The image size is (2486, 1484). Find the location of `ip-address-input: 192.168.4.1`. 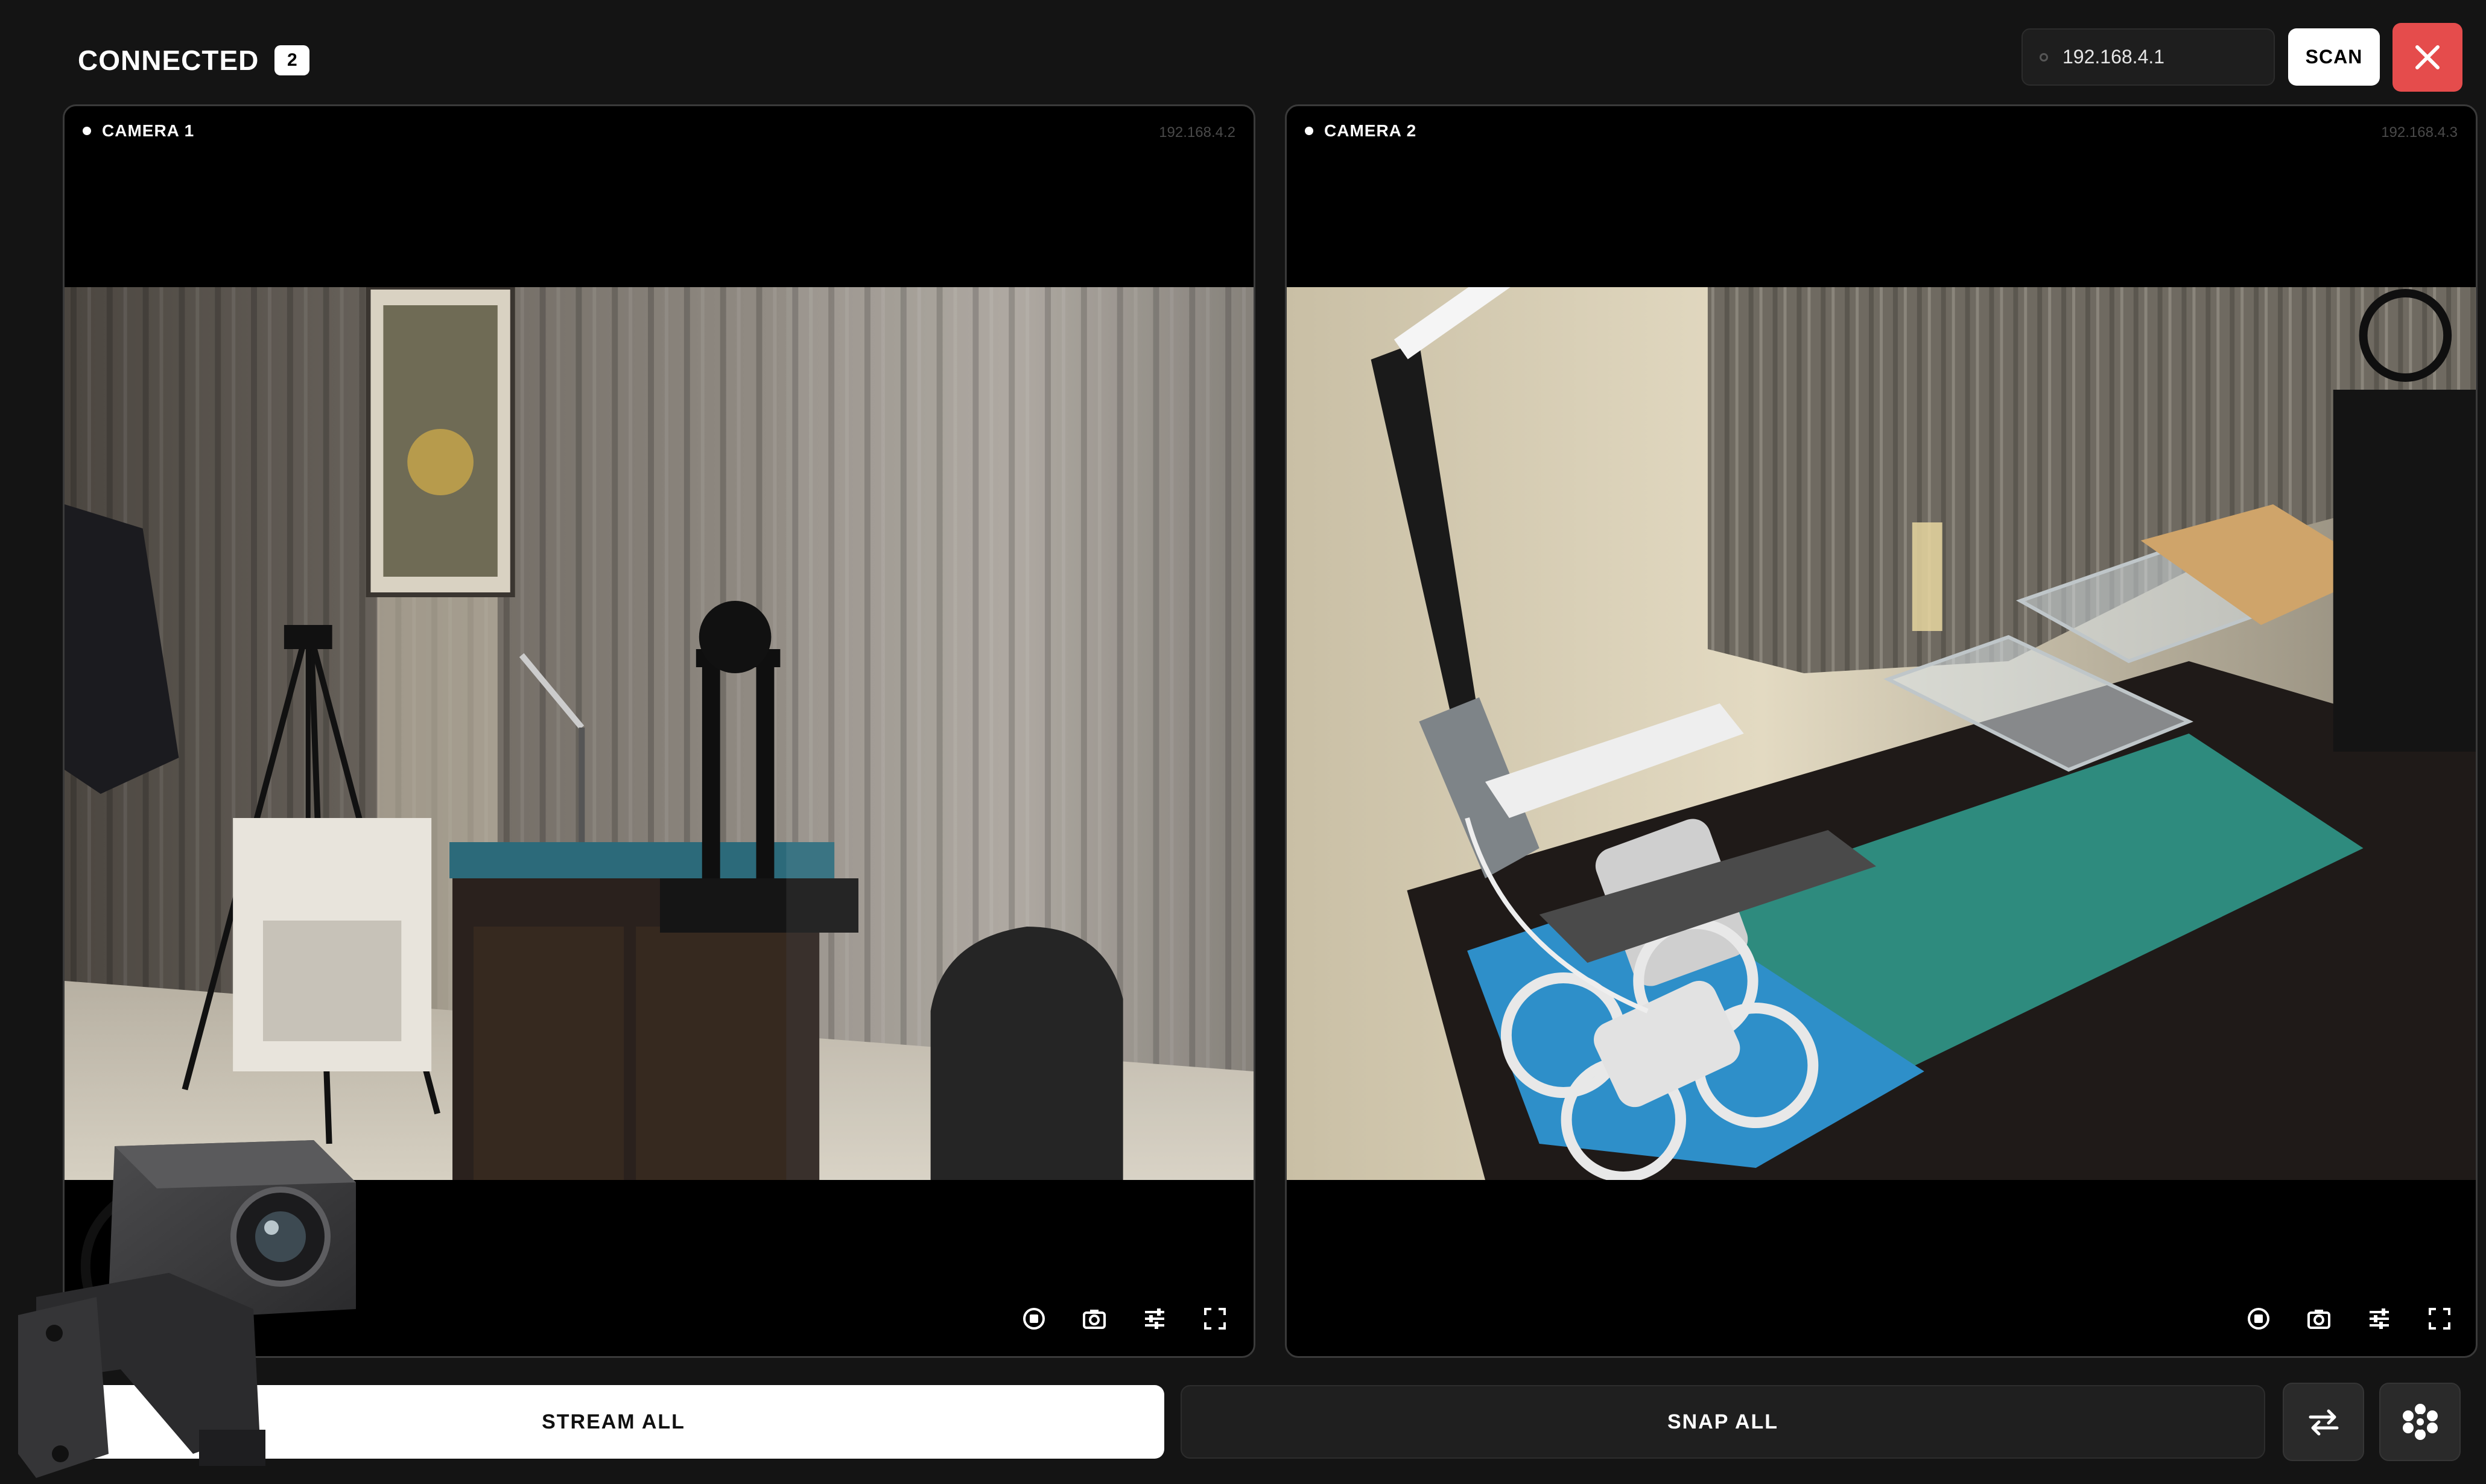

ip-address-input: 192.168.4.1 is located at coordinates (2148, 57).